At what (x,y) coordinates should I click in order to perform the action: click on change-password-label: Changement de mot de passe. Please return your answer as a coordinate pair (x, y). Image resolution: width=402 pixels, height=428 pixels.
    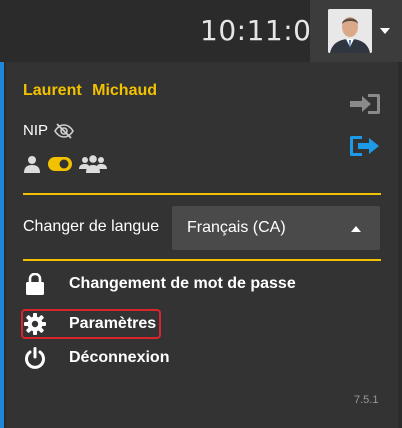
    Looking at the image, I should click on (182, 283).